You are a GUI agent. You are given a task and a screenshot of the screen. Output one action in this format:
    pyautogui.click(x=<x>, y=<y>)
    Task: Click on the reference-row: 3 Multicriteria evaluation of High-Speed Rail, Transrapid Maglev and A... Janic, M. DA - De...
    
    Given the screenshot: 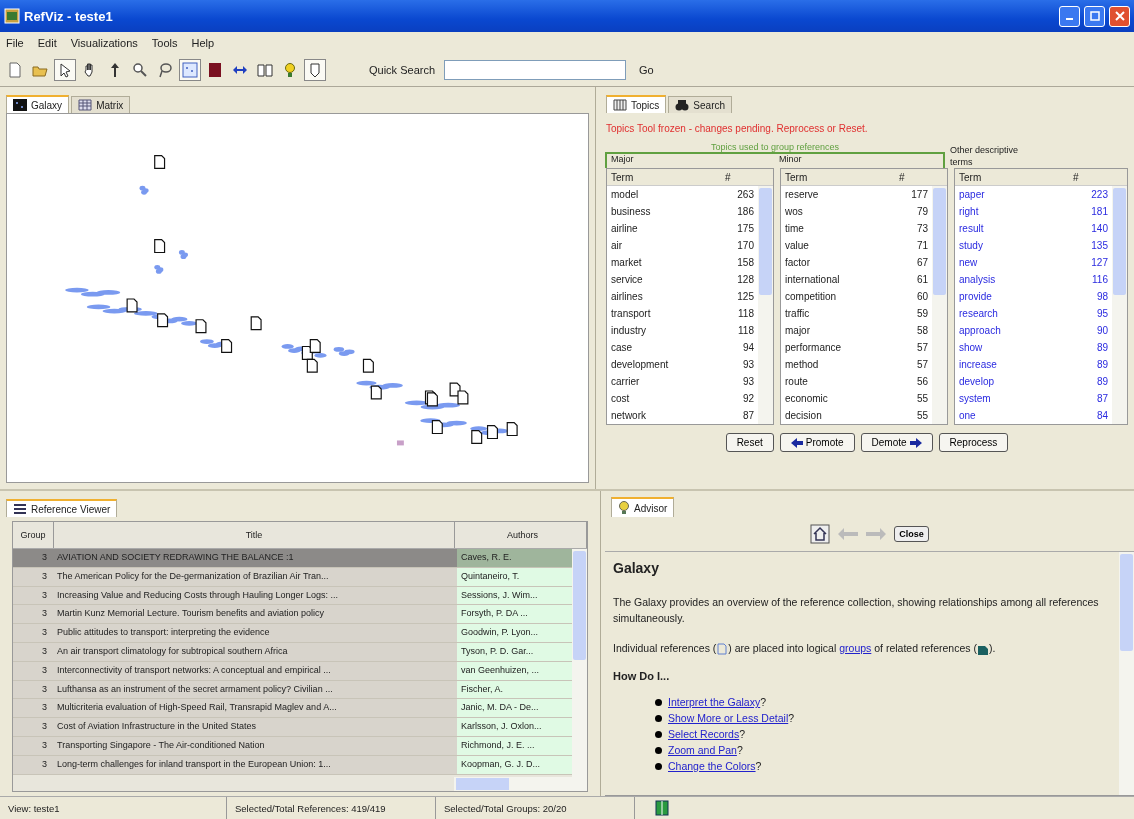 What is the action you would take?
    pyautogui.click(x=292, y=709)
    